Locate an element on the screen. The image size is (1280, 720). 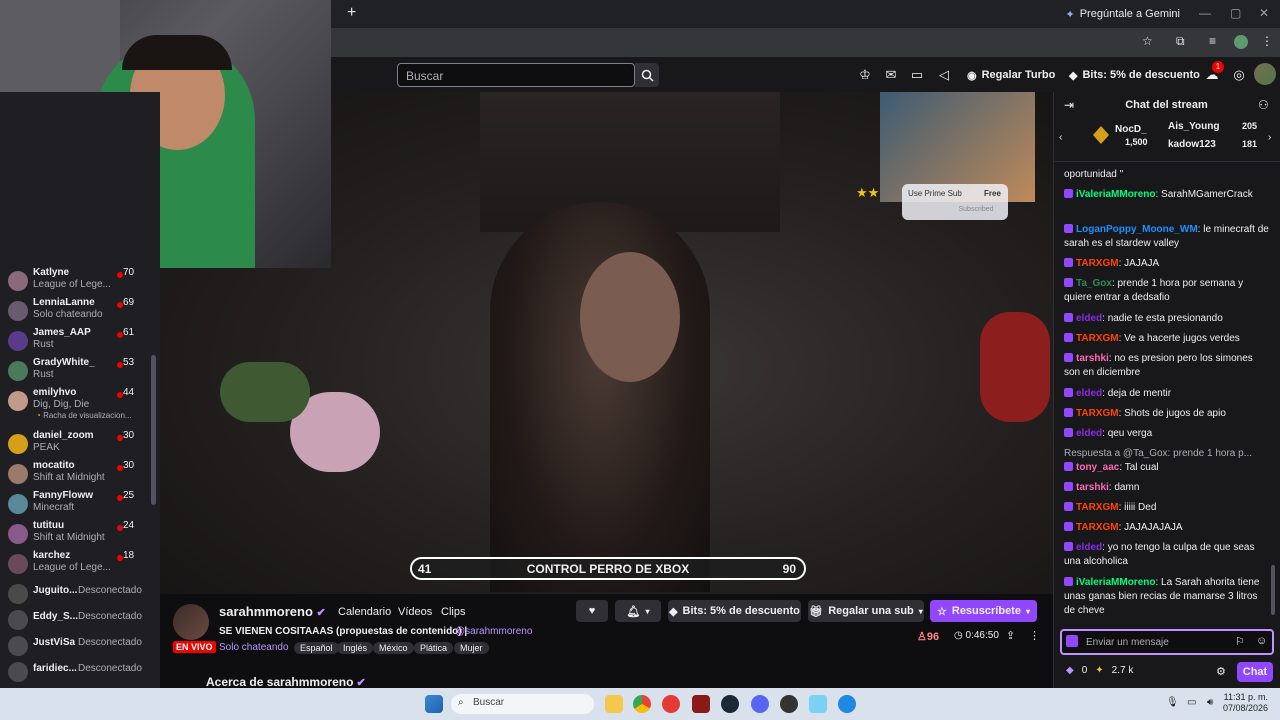
prime-icon: ◎ is located at coordinates (1239, 75).